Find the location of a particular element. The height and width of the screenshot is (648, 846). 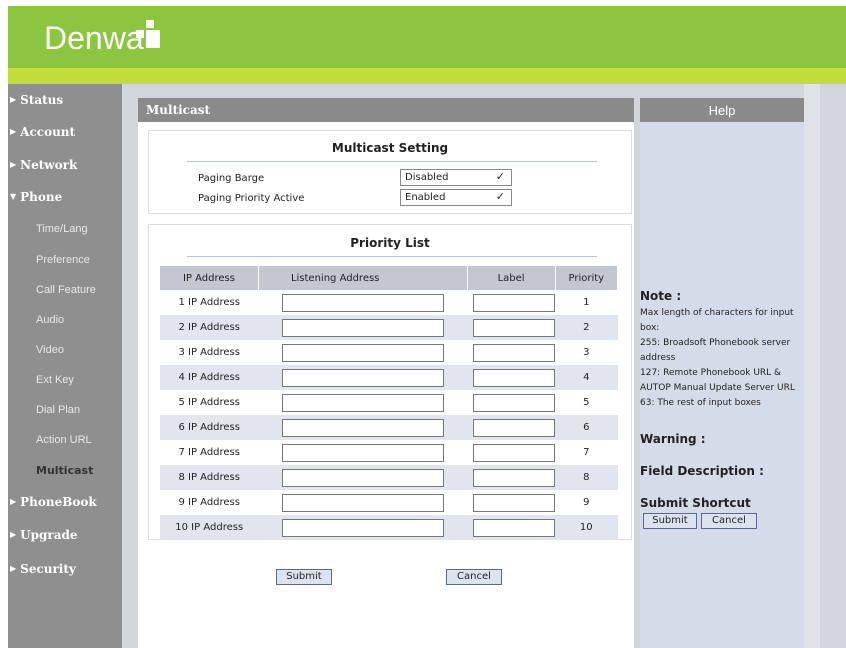

warning-heading: Warning : is located at coordinates (673, 439).